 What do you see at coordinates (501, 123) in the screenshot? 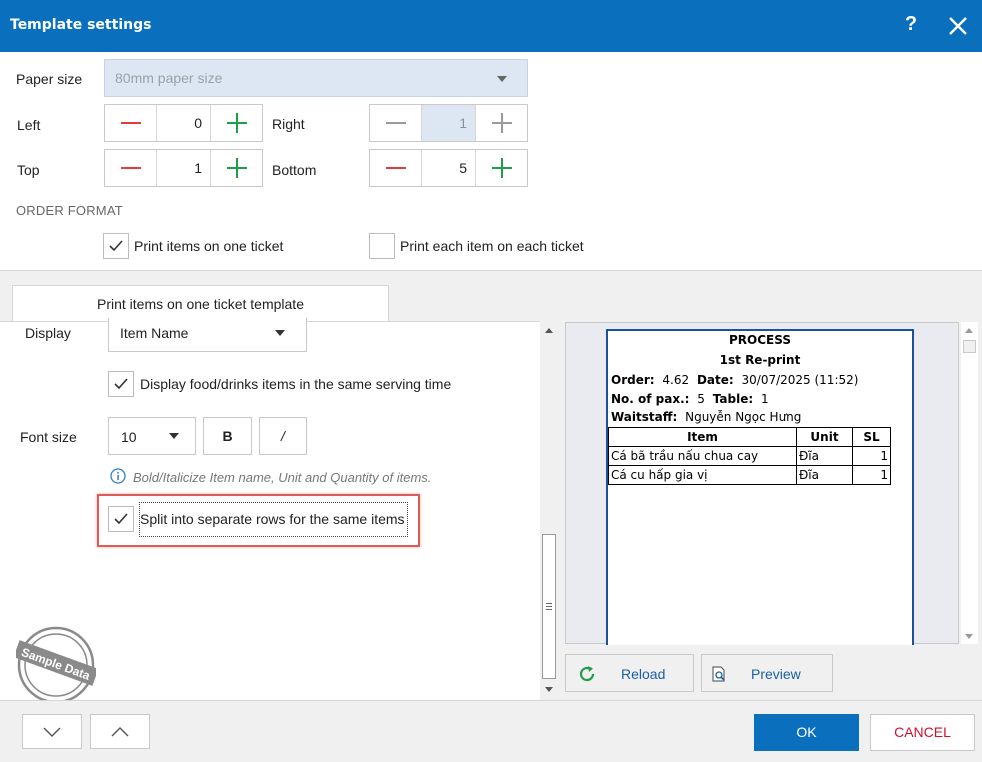
I see `right-plus-button` at bounding box center [501, 123].